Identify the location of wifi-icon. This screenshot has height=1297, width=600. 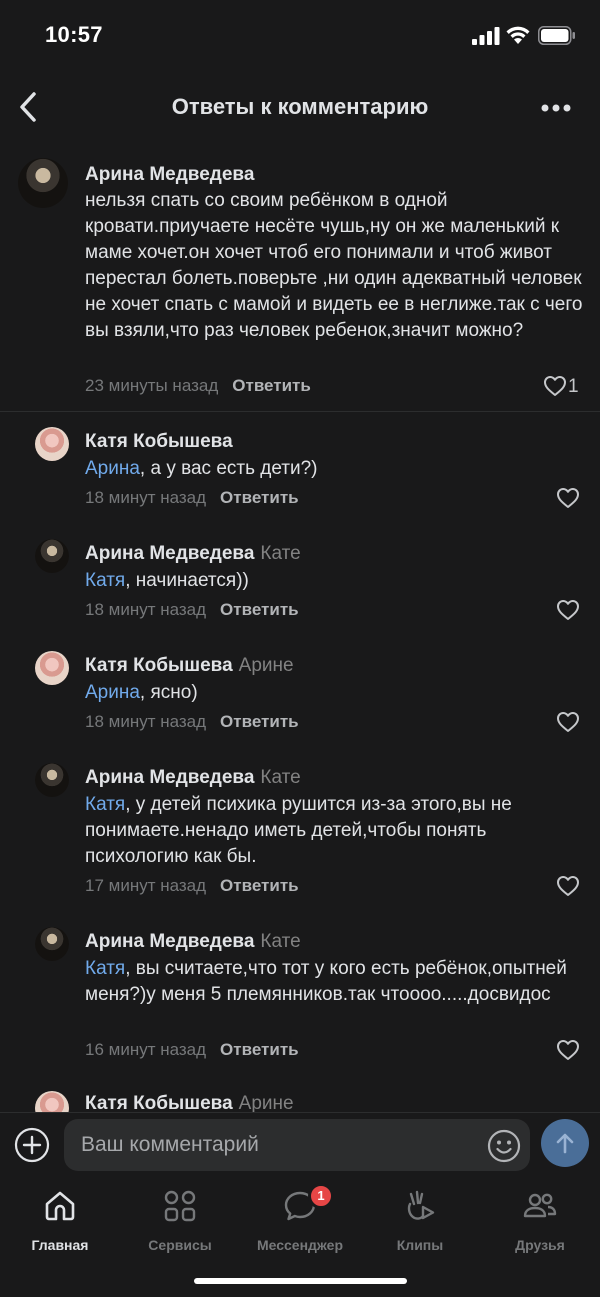
(518, 35).